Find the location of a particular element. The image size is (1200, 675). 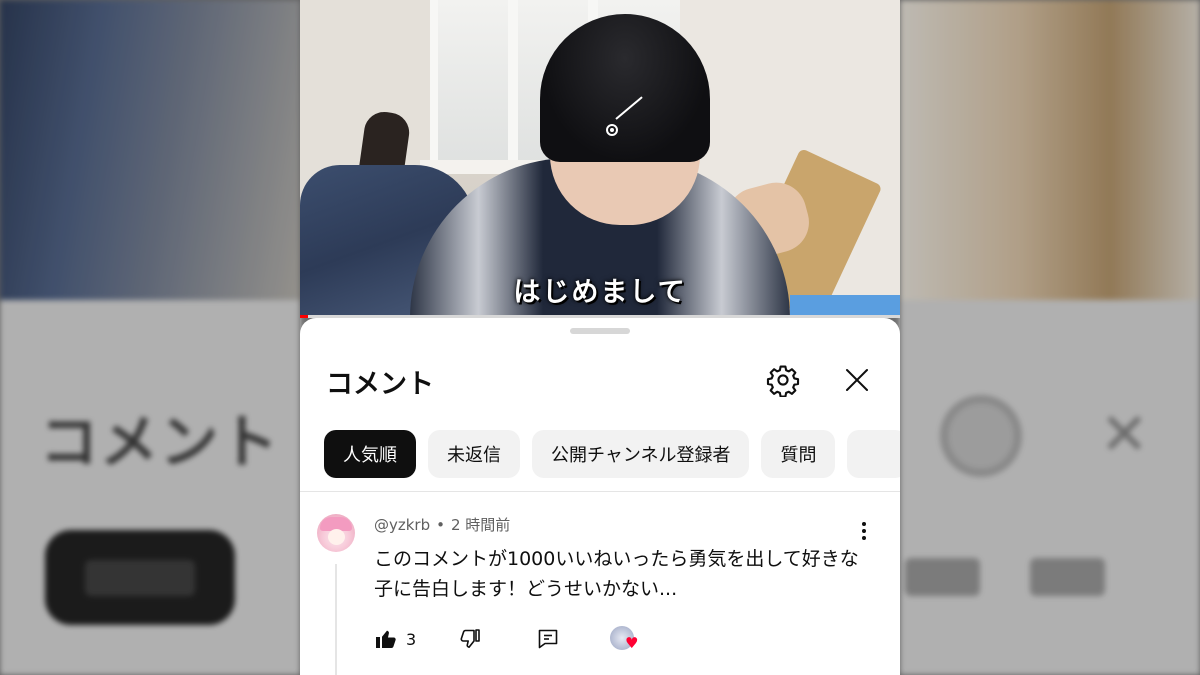

comments-title: コメント is located at coordinates (380, 384).